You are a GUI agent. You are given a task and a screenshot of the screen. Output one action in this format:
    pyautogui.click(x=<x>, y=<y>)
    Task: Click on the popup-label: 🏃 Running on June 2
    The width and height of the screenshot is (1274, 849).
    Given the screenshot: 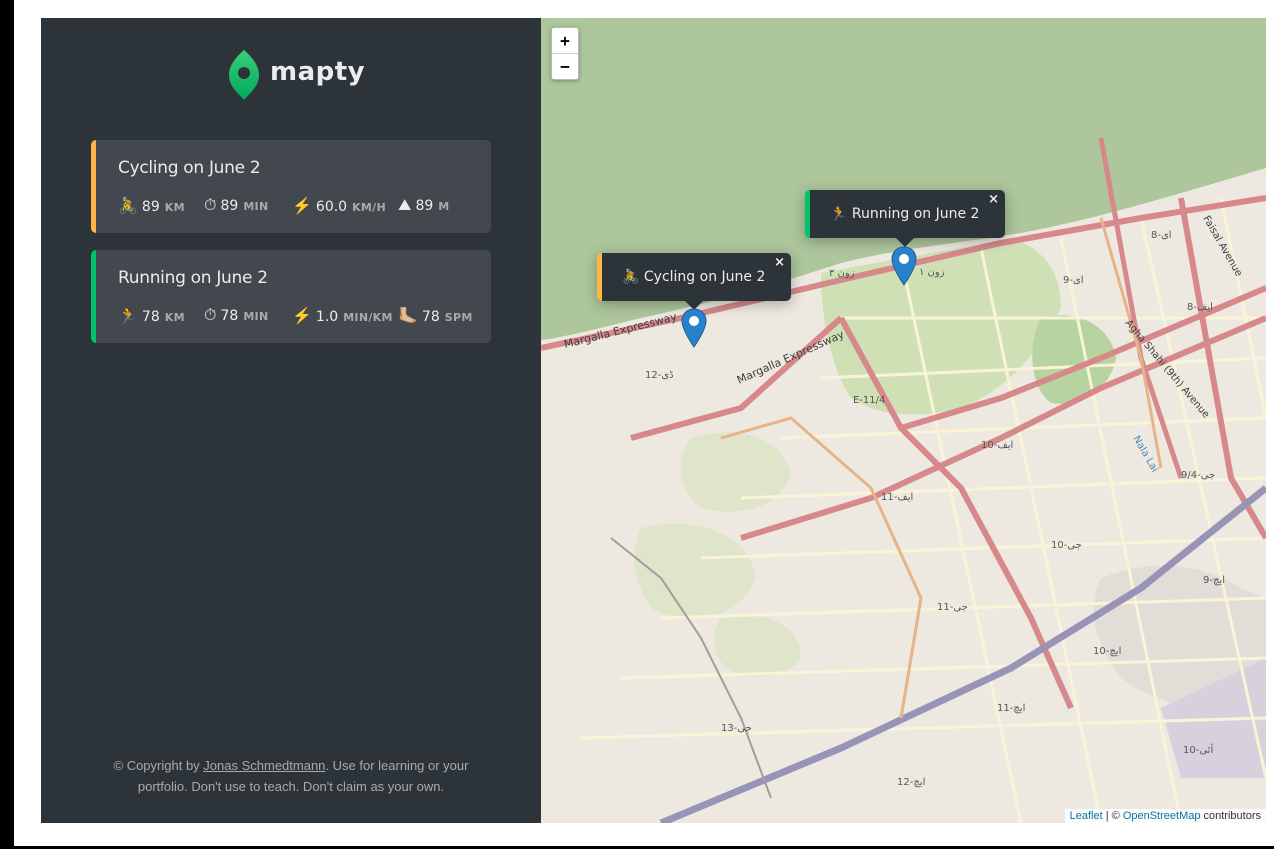 What is the action you would take?
    pyautogui.click(x=894, y=214)
    